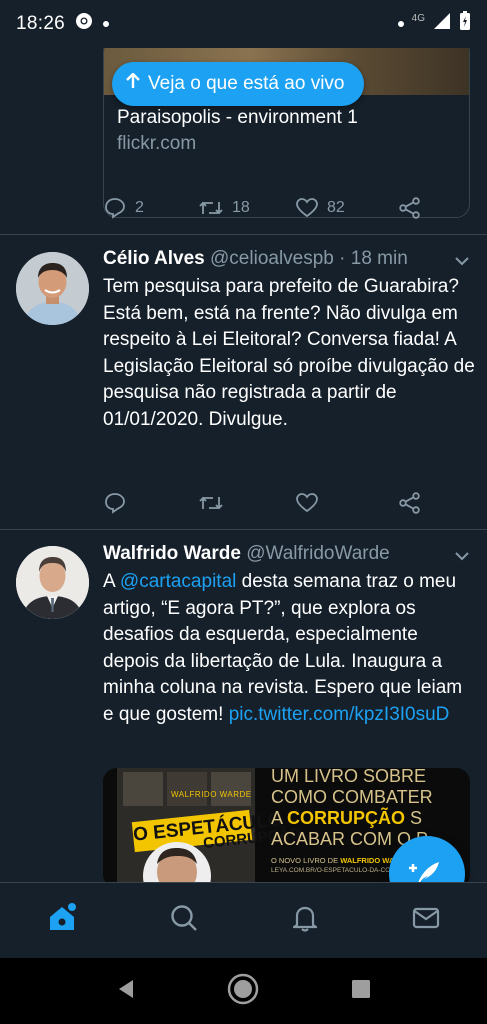 The image size is (487, 1024). Describe the element at coordinates (150, 208) in the screenshot. I see `reply-button: 2` at that location.